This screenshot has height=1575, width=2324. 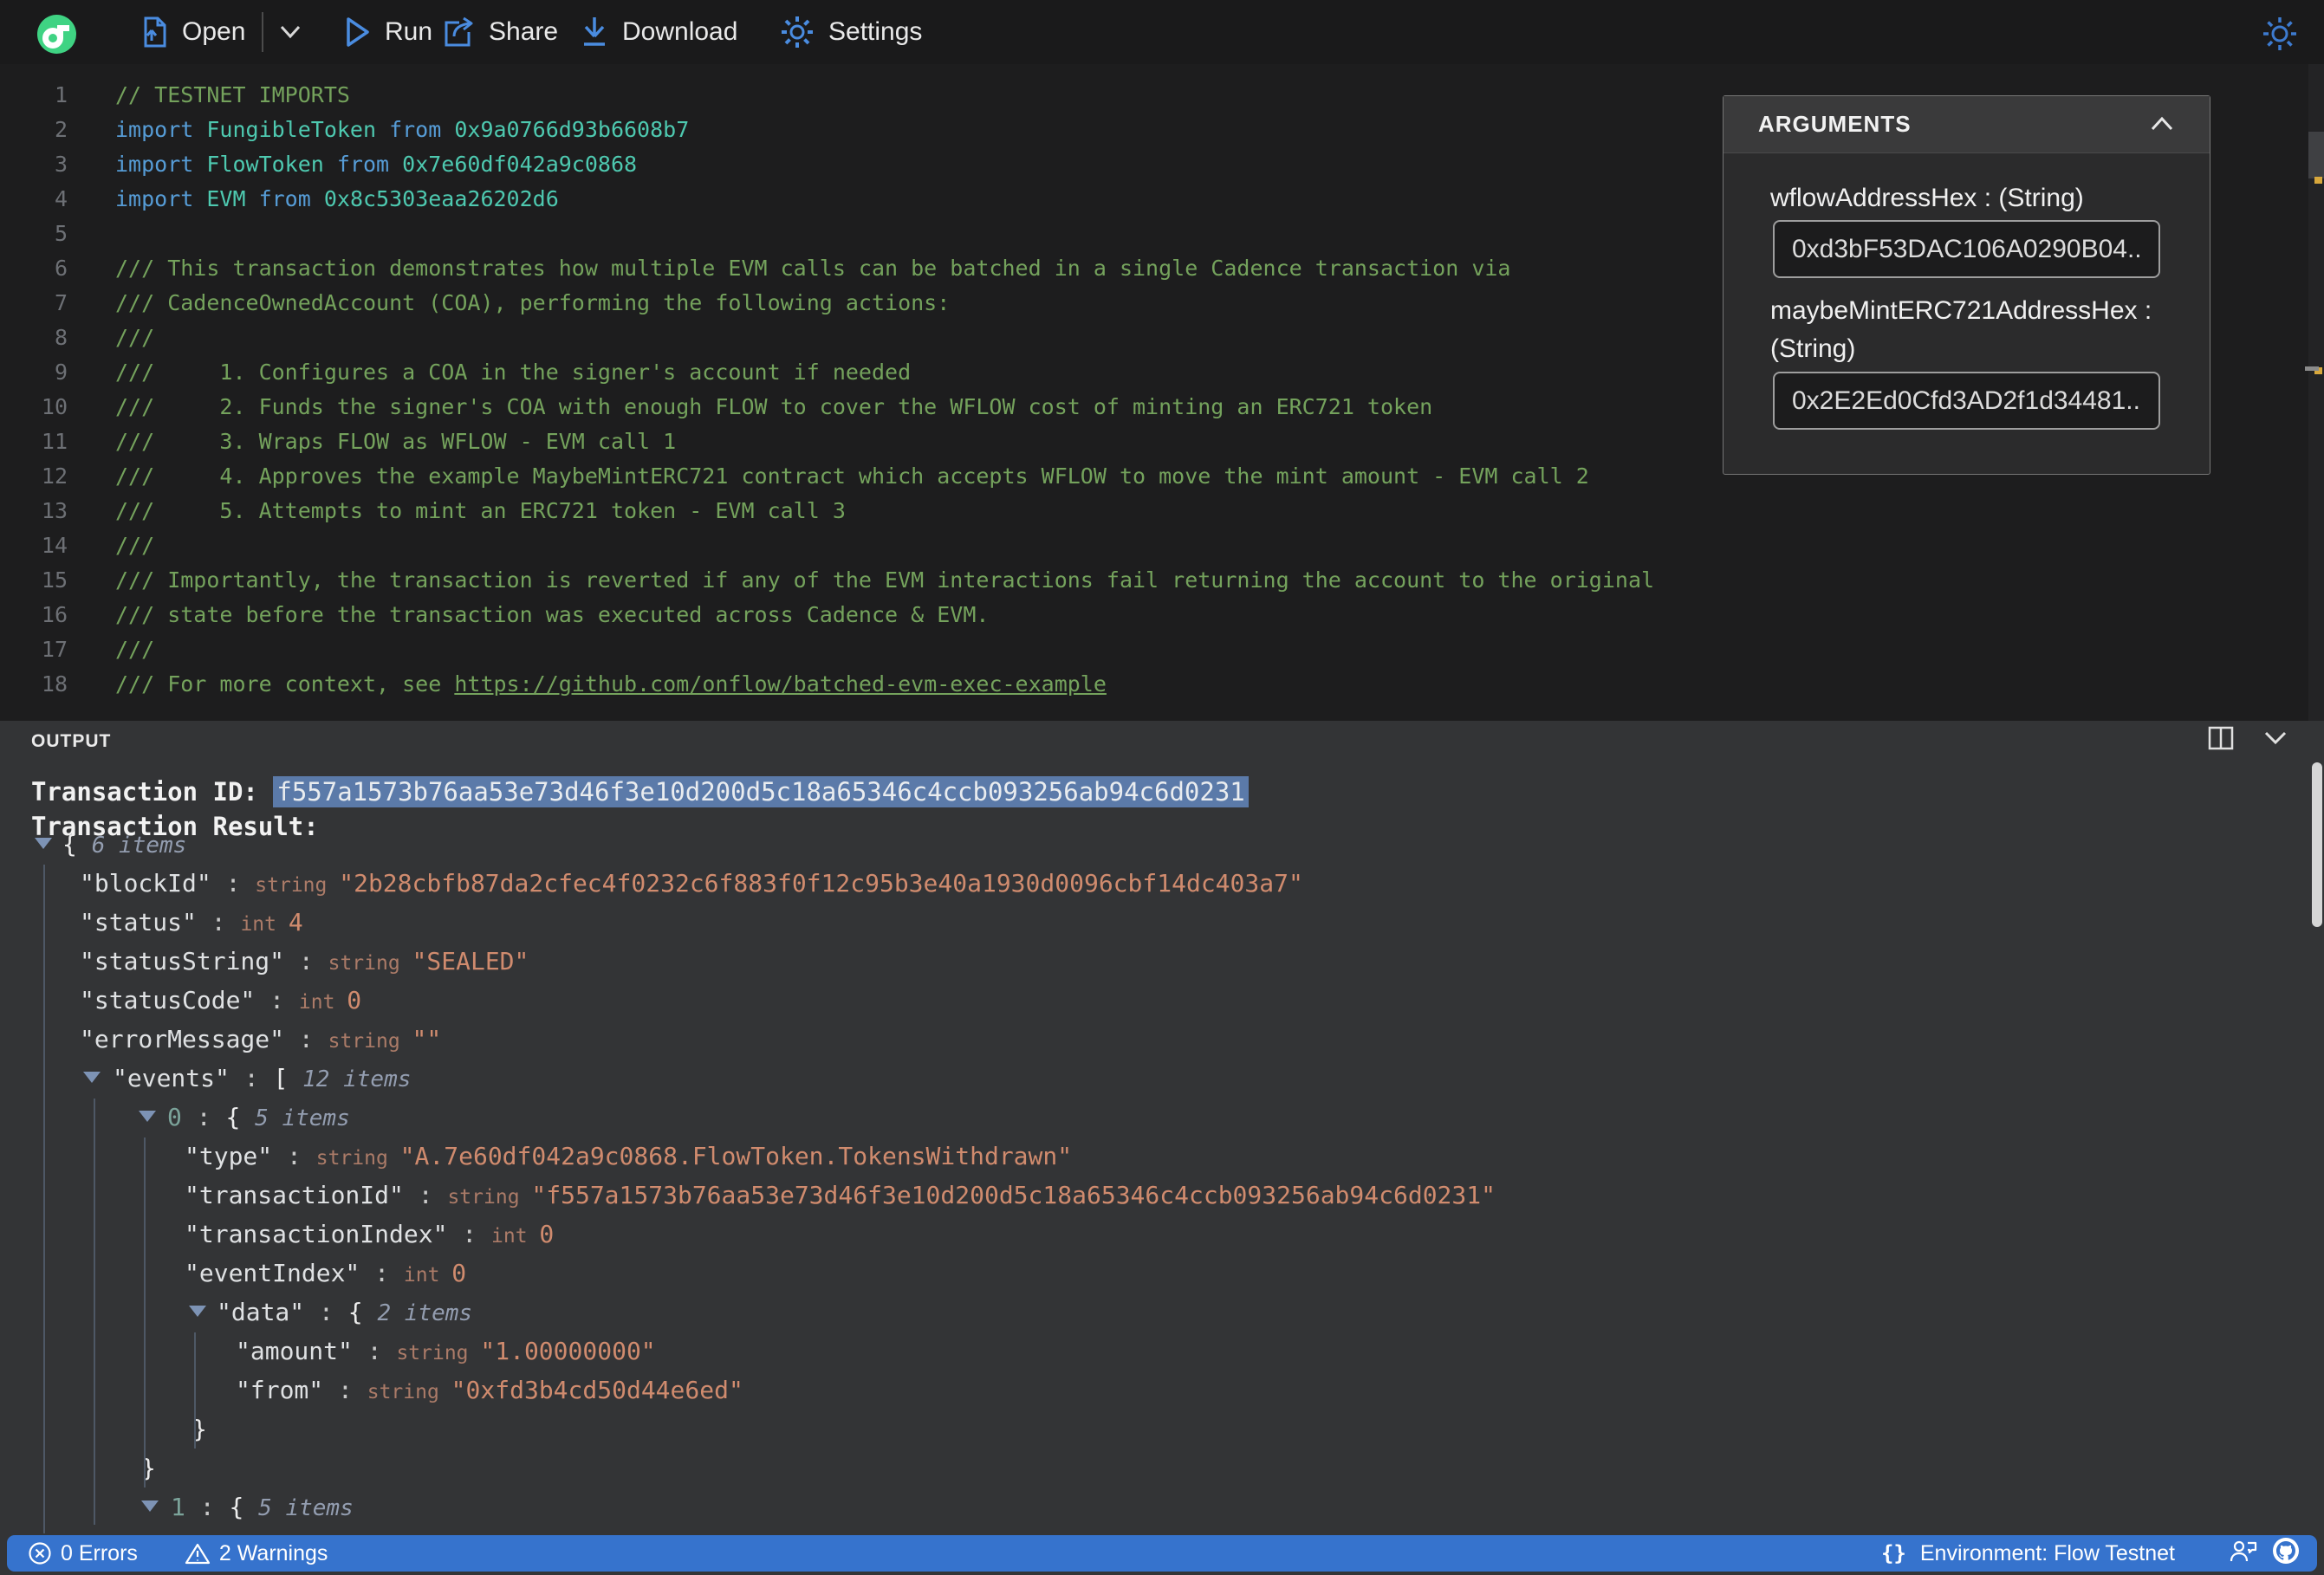 I want to click on theme-toggle-button, so click(x=2280, y=36).